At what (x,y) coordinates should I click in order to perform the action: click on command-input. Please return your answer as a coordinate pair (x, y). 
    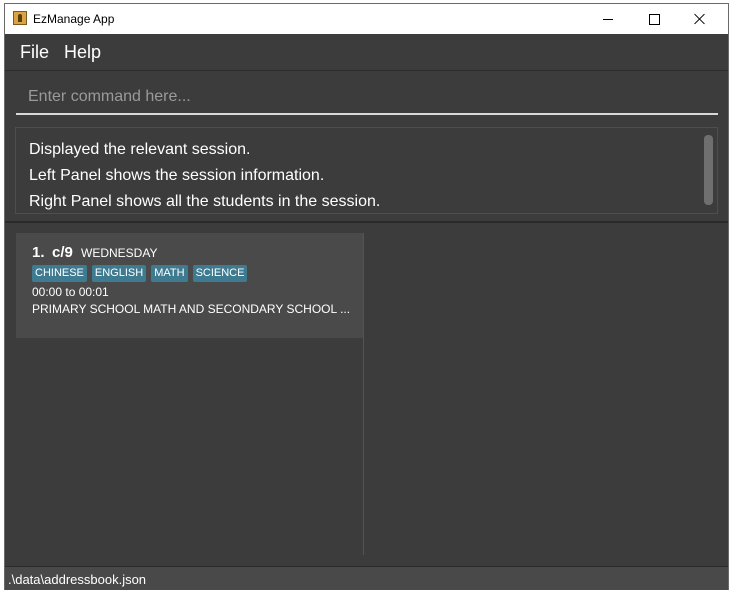
    Looking at the image, I should click on (367, 98).